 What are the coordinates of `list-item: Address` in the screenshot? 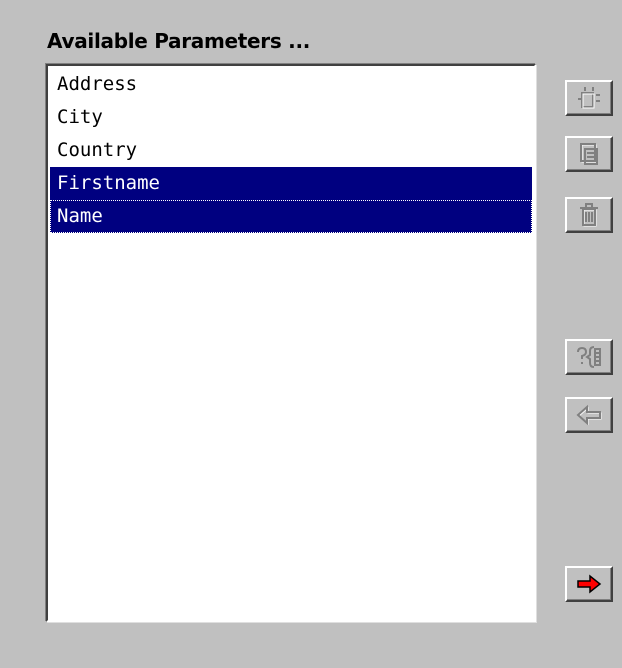 It's located at (291, 84).